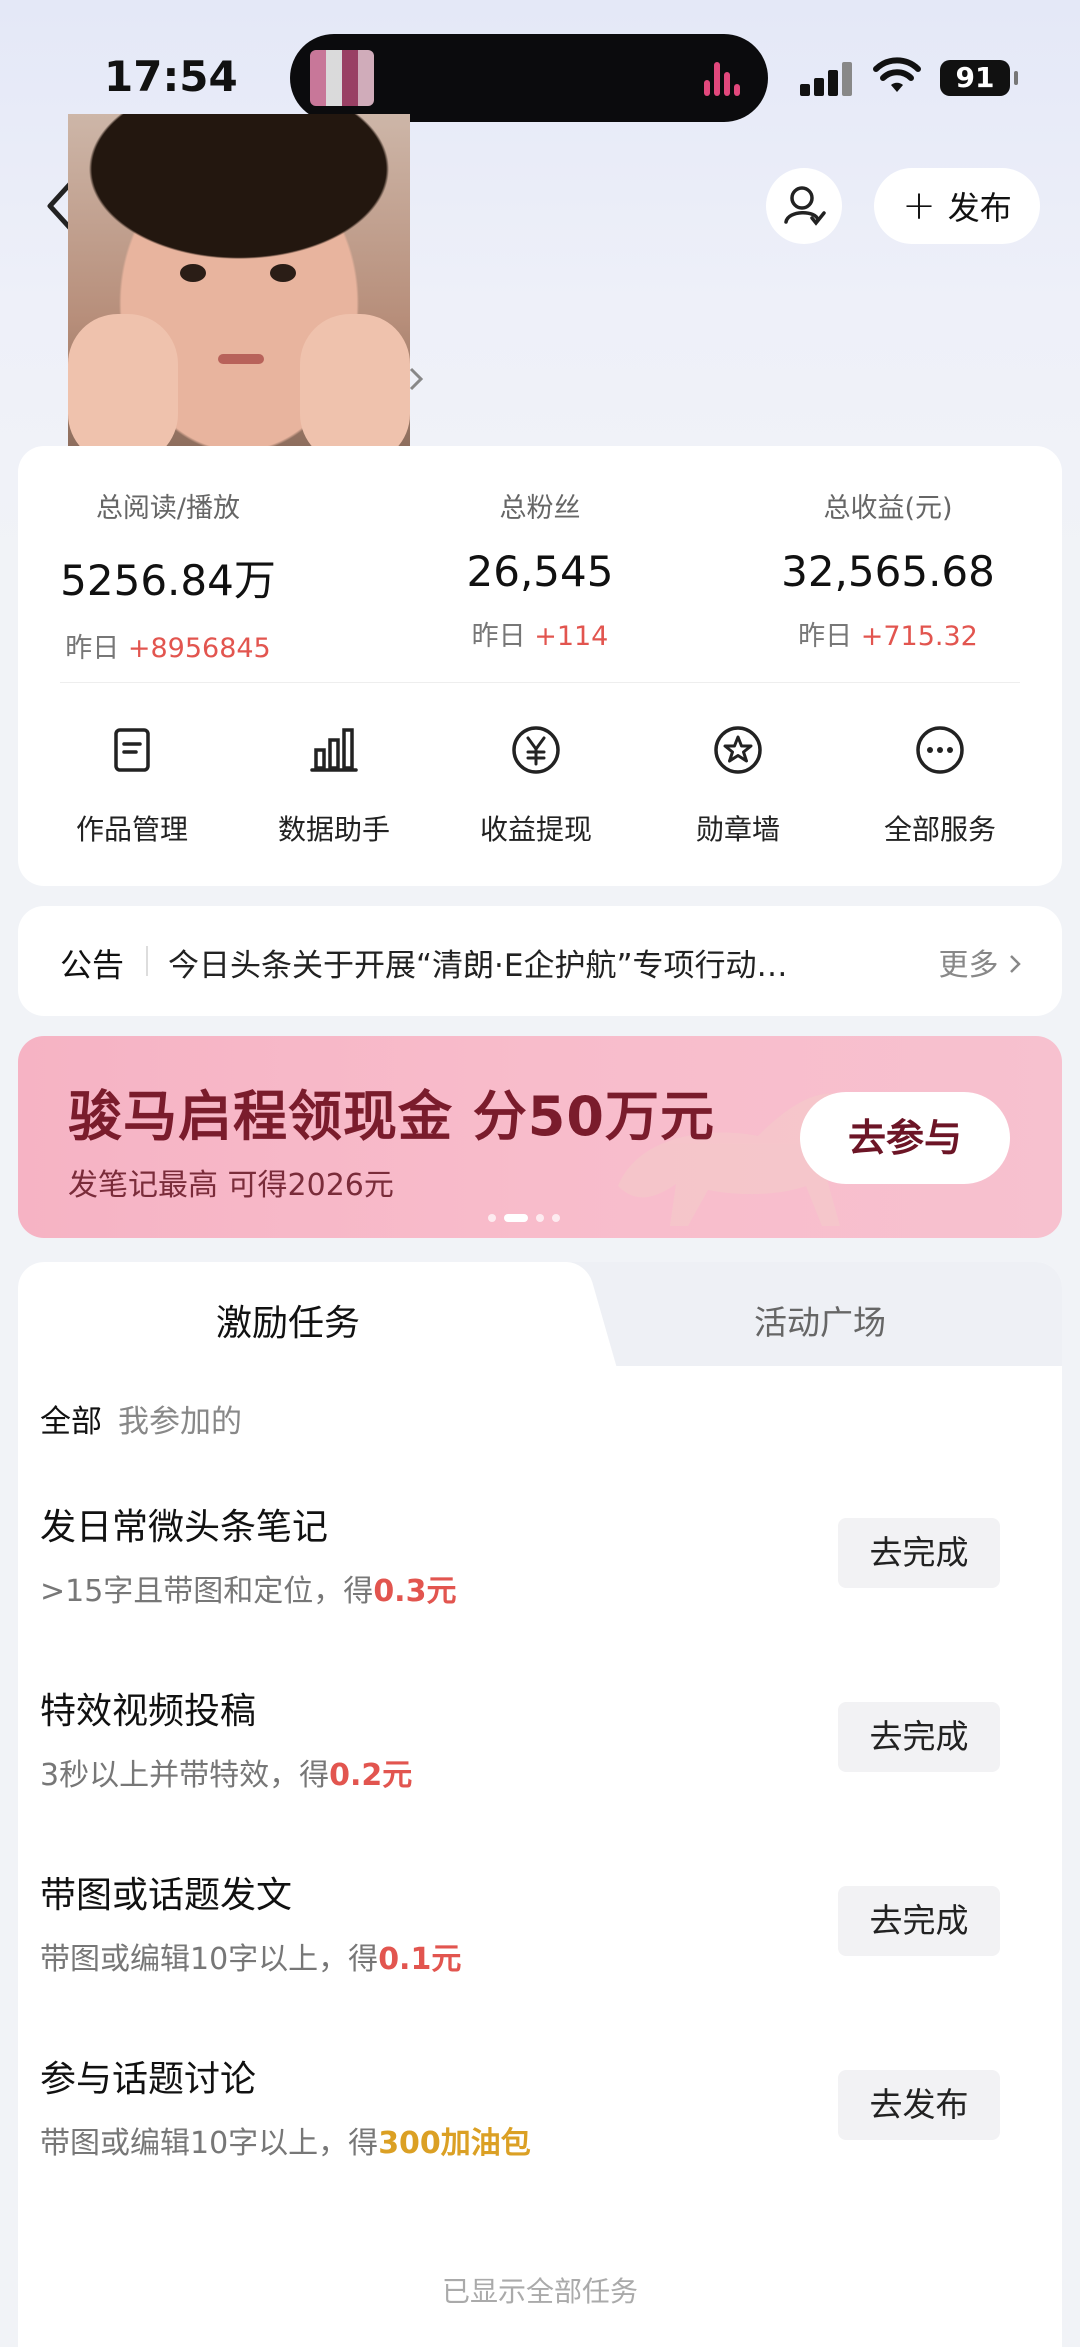 The image size is (1080, 2347). I want to click on task-item: 发日常微头条笔记 >15字且带图和定位，得0.3元 去完成, so click(520, 1563).